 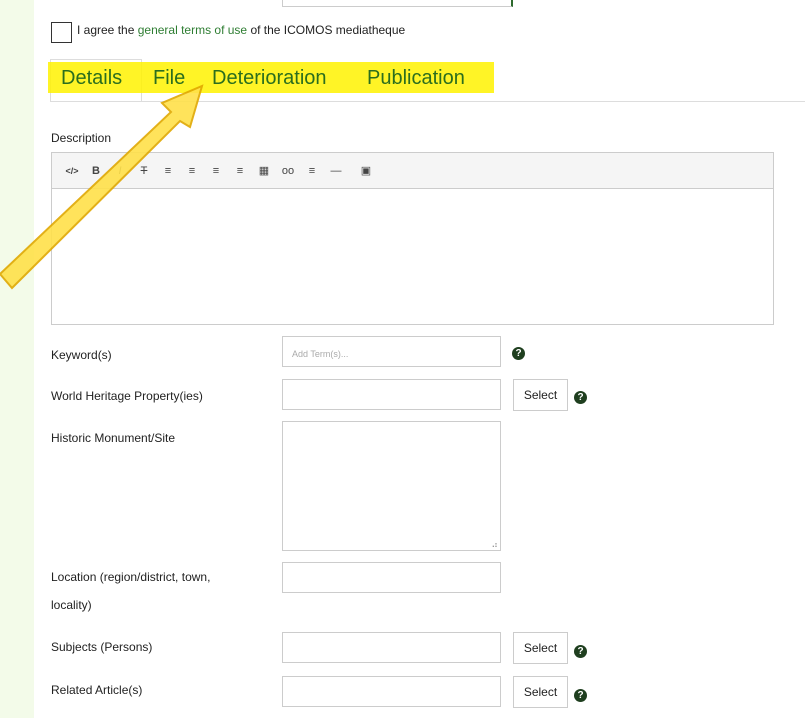 I want to click on editor-toolbar: </> B I T ≡ ≡ ≡ ≡ ▦ oo ≡ — ▣, so click(x=412, y=171).